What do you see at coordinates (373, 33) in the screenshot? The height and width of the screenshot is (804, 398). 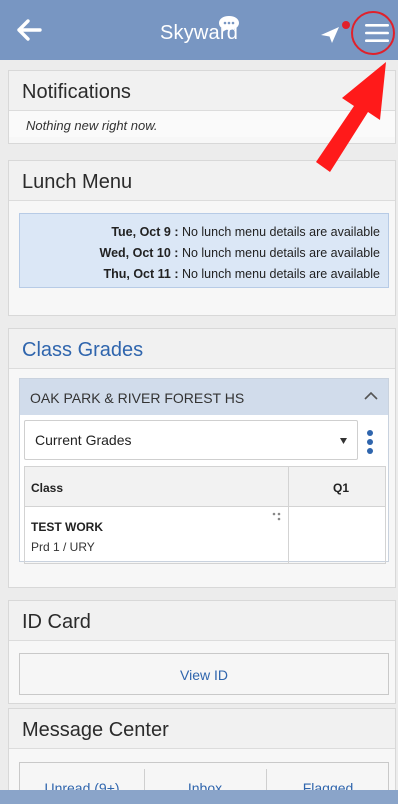 I see `menu-highlight-circle` at bounding box center [373, 33].